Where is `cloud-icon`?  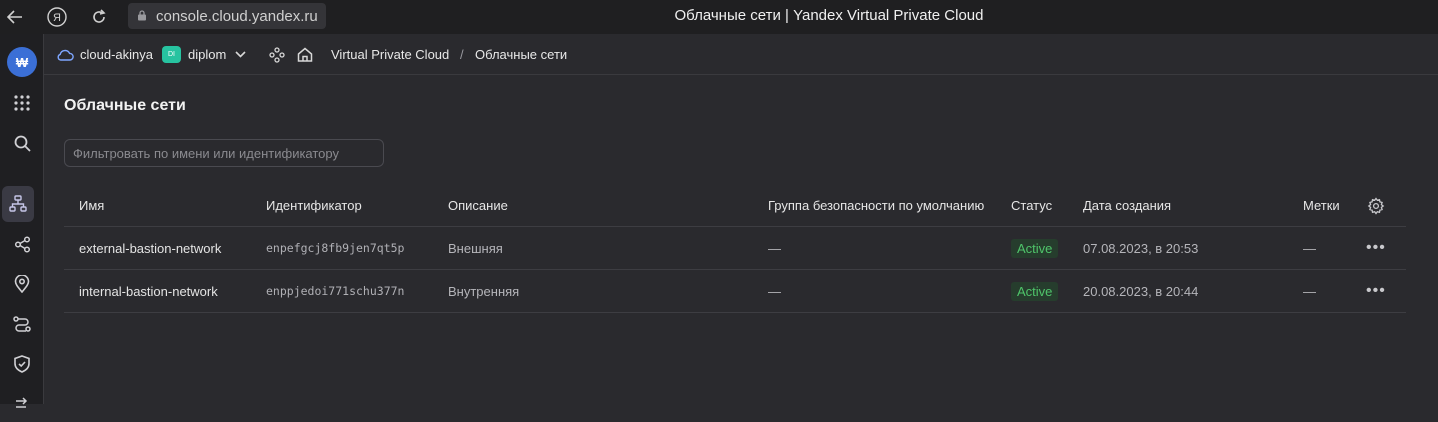 cloud-icon is located at coordinates (65, 55).